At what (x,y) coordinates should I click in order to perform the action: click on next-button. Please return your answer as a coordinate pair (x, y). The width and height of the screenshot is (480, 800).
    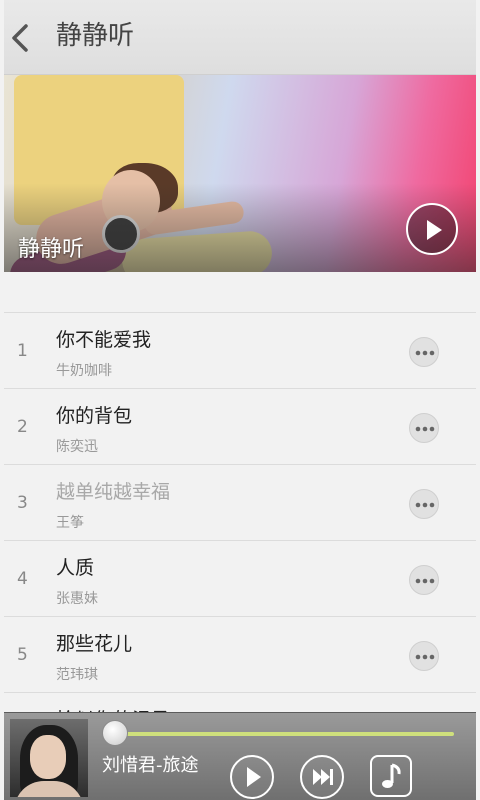
    Looking at the image, I should click on (322, 777).